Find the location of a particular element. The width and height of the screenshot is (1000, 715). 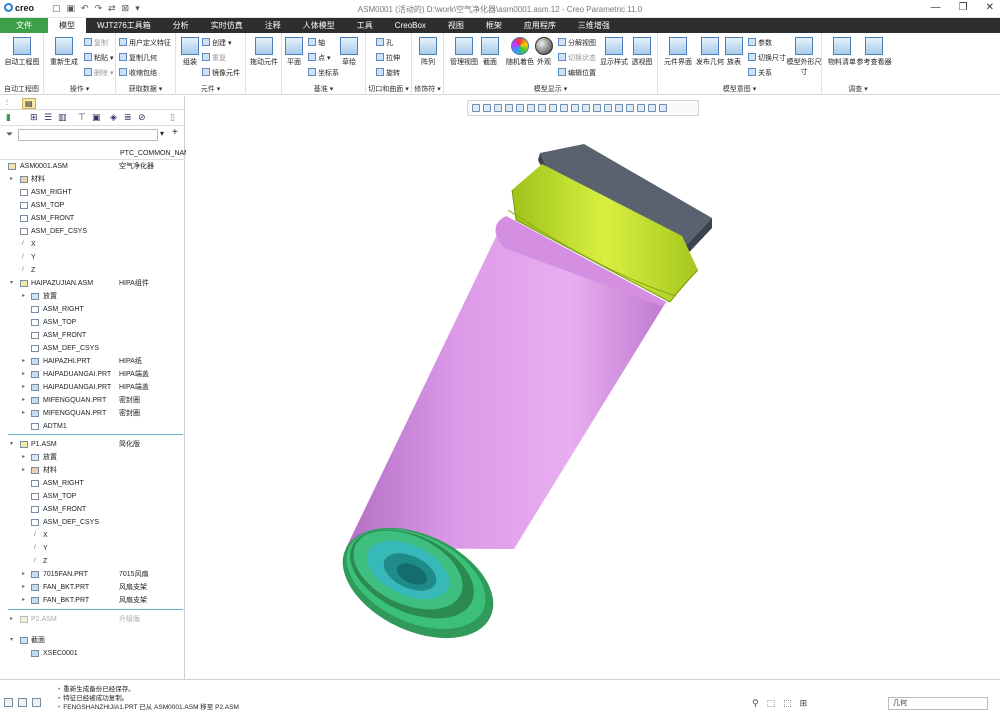

sketch-button: 草绘 is located at coordinates (349, 52).